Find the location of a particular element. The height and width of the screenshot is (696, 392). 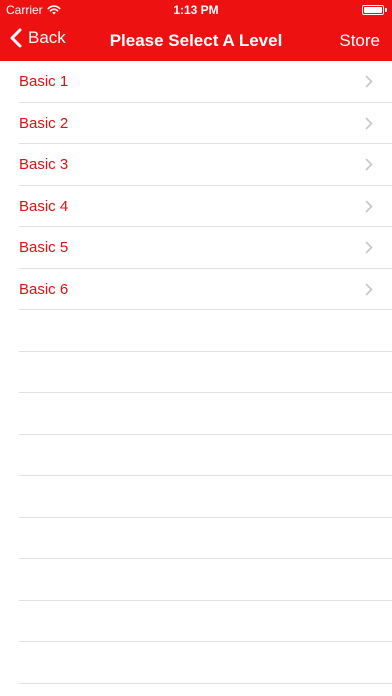

store-button: Store is located at coordinates (359, 41).